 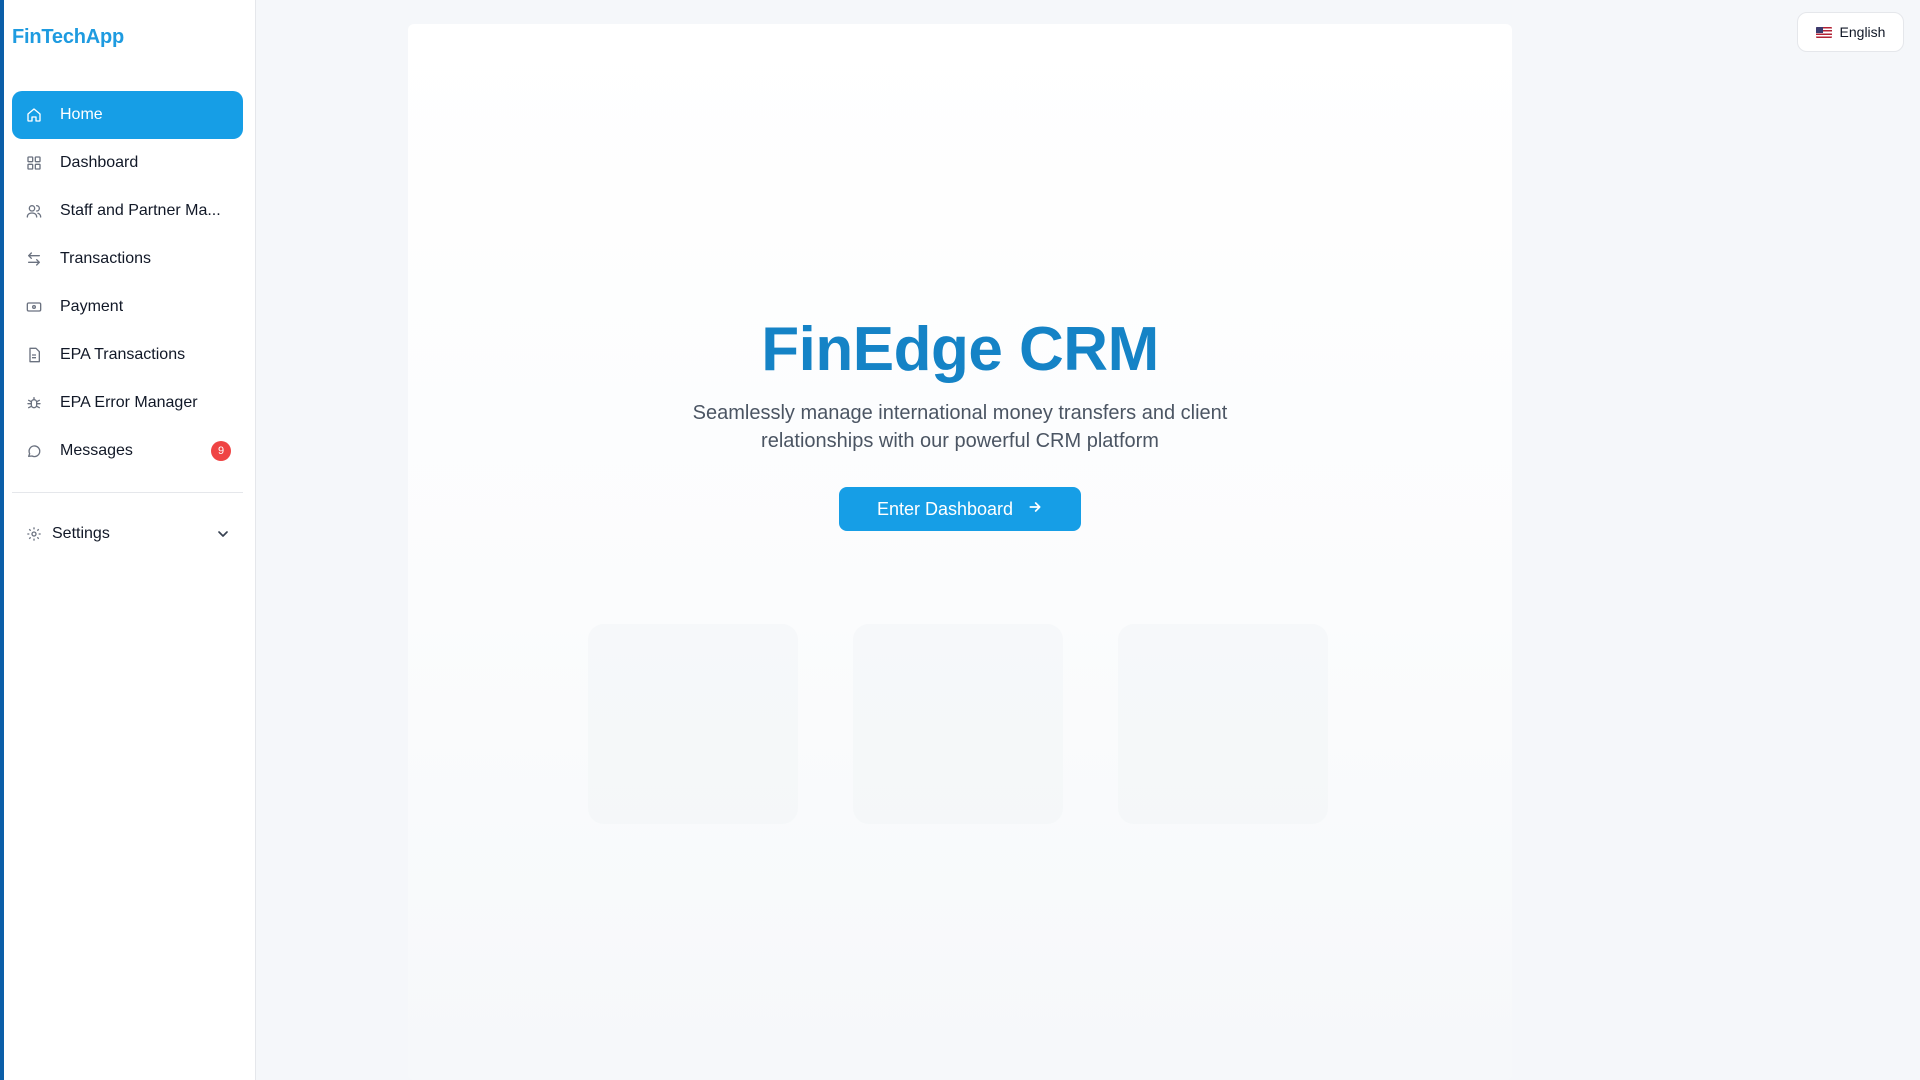 What do you see at coordinates (34, 163) in the screenshot?
I see `grid-icon` at bounding box center [34, 163].